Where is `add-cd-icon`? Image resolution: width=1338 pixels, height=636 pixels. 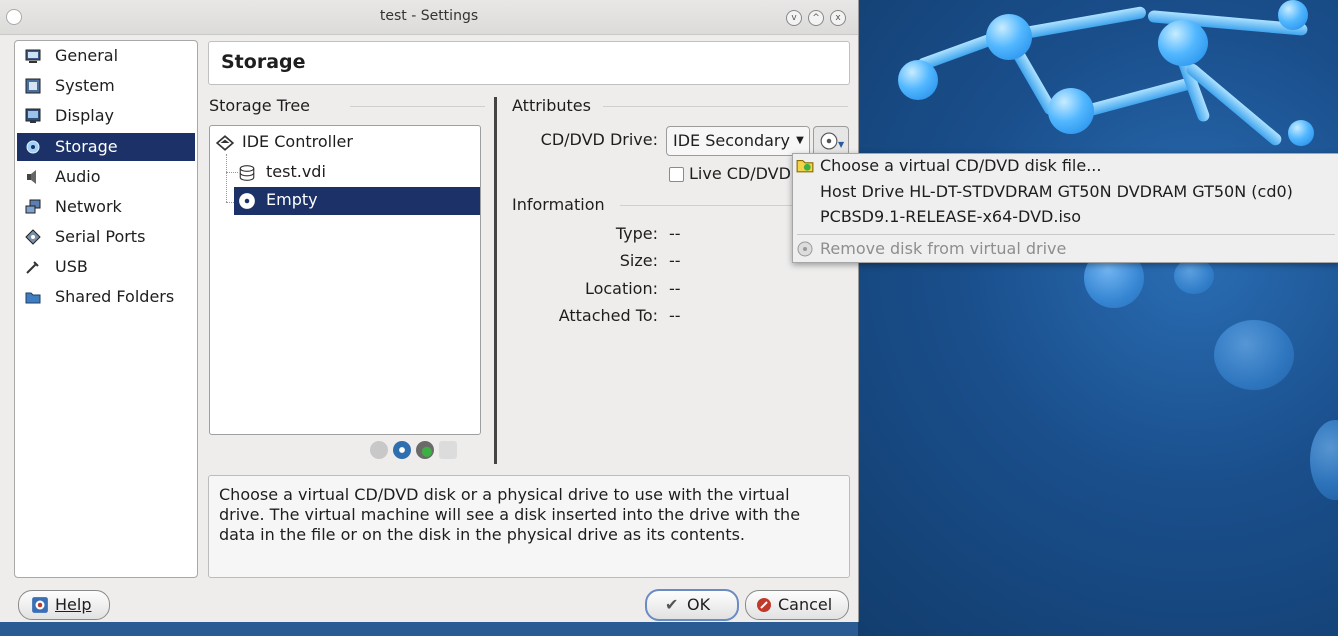
add-cd-icon is located at coordinates (402, 450).